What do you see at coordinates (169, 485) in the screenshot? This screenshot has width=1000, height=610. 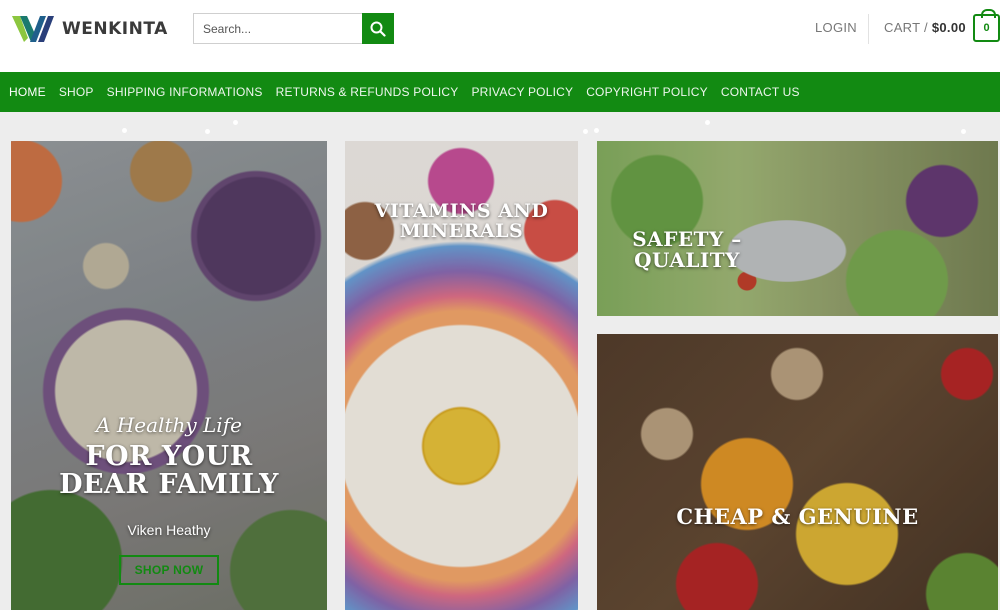 I see `hero-title-line2: DEAR FAMILY` at bounding box center [169, 485].